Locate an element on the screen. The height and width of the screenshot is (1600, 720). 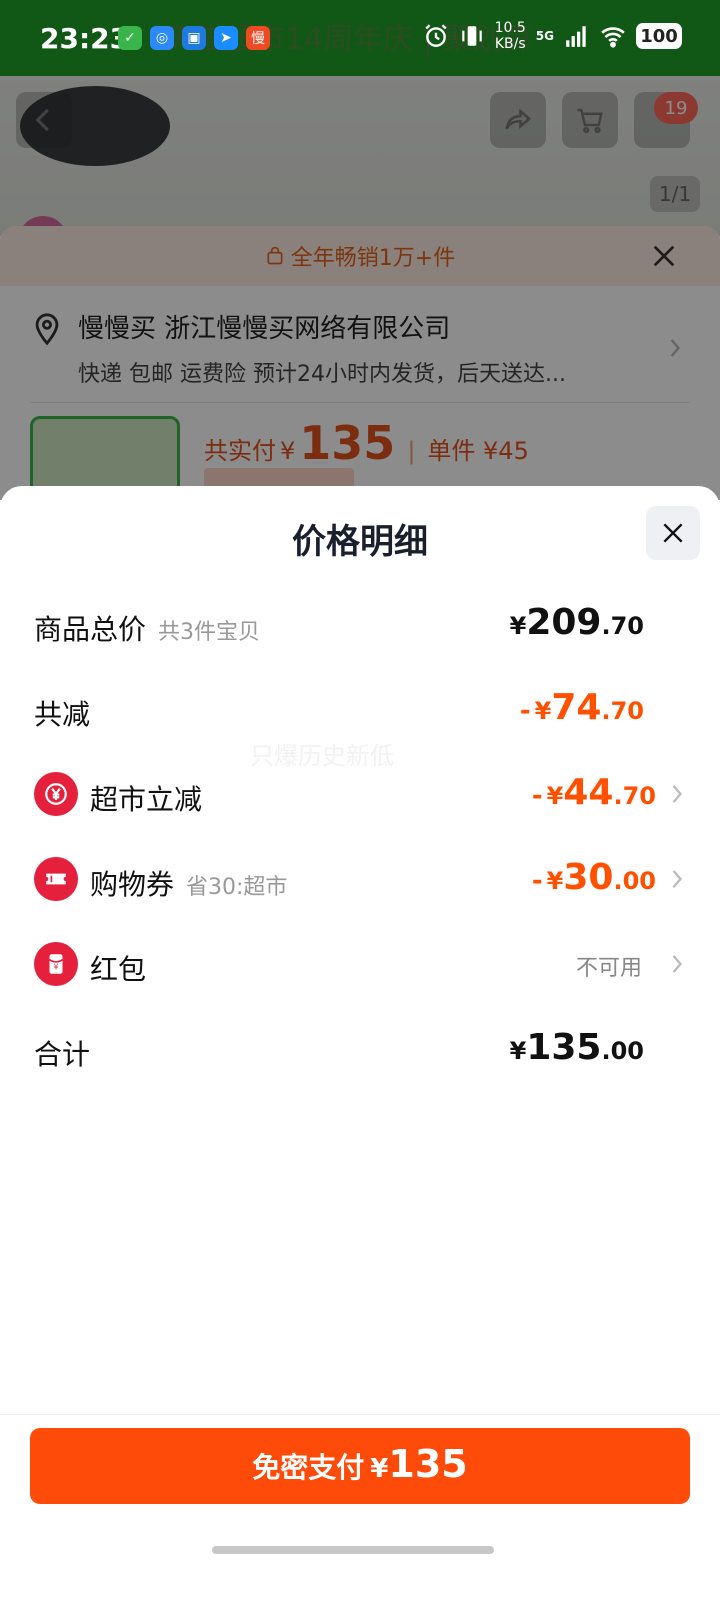
coupon-label-text: 购物券 is located at coordinates (132, 884).